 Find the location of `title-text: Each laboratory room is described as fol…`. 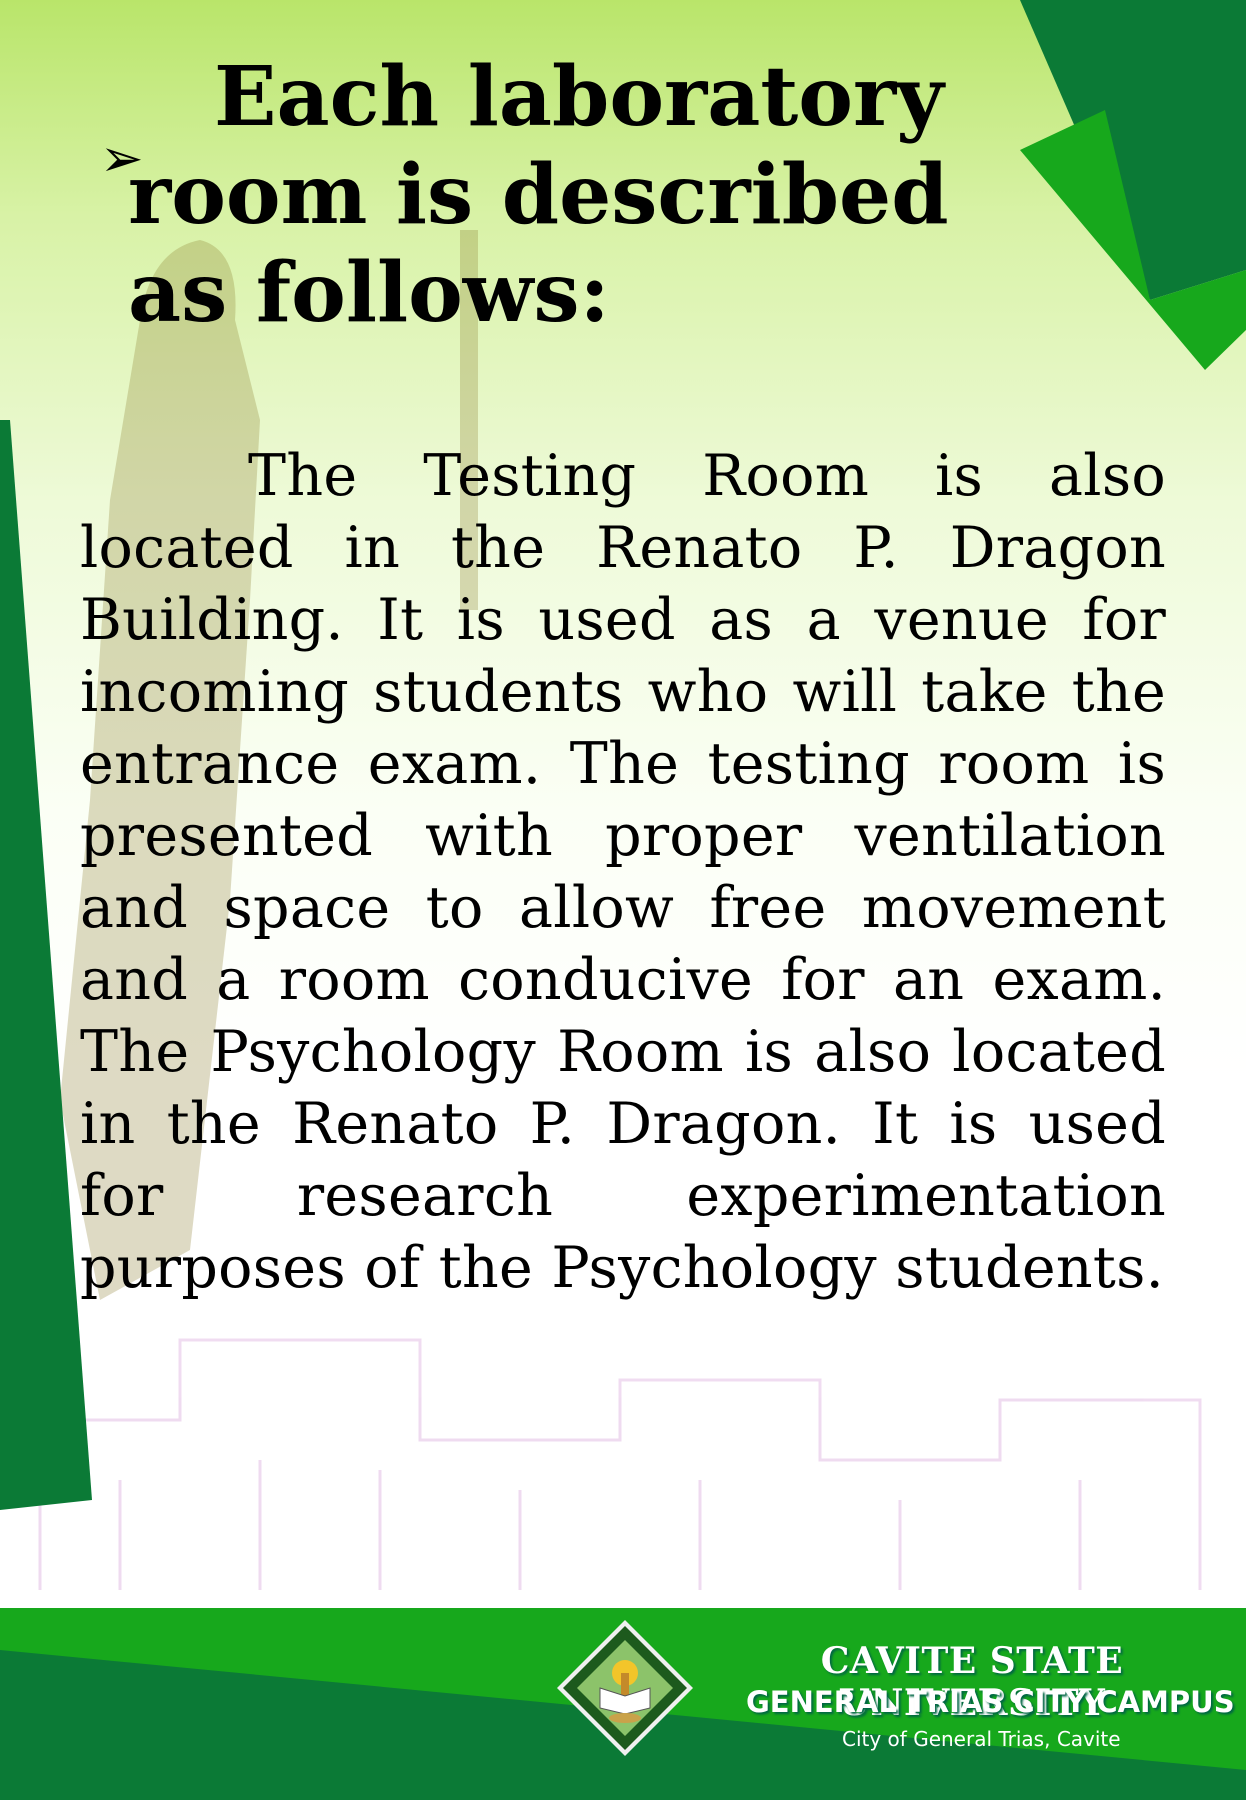

title-text: Each laboratory room is described as fol… is located at coordinates (538, 195).